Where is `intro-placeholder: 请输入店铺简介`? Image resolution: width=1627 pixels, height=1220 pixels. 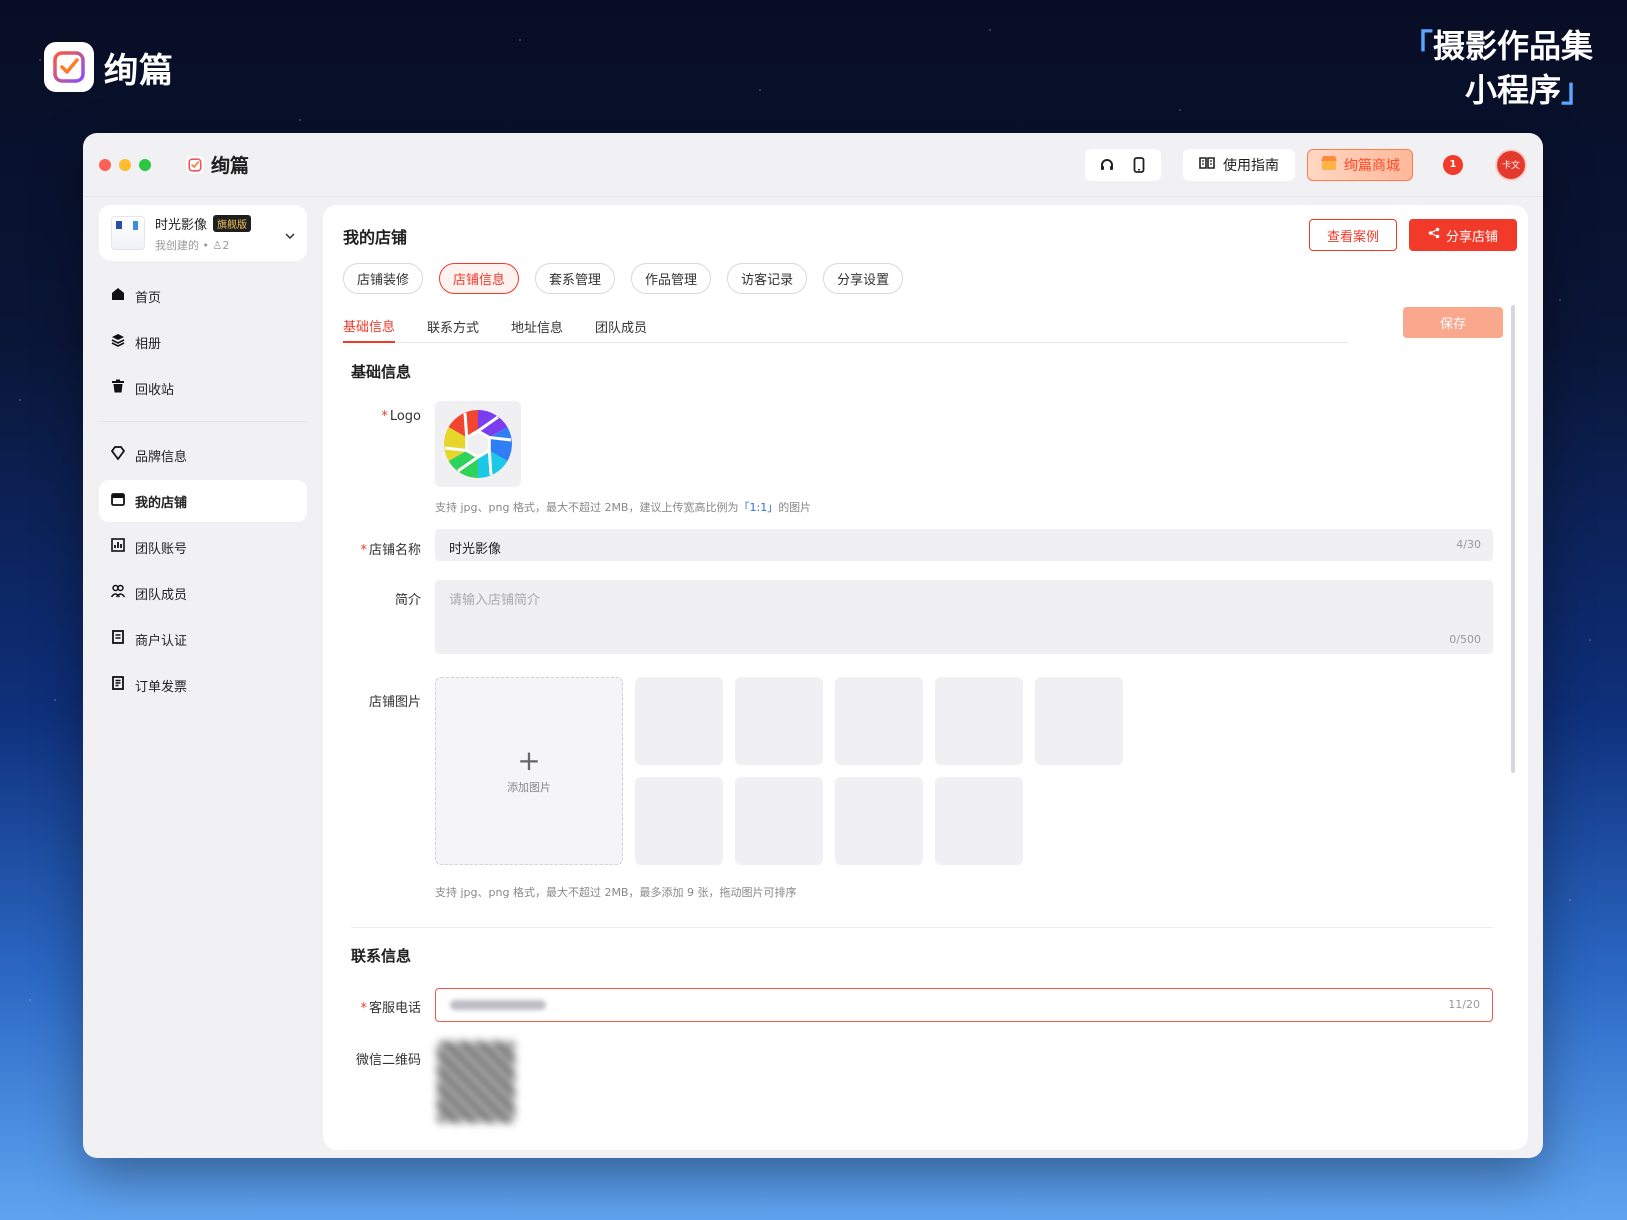
intro-placeholder: 请输入店铺简介 is located at coordinates (495, 600).